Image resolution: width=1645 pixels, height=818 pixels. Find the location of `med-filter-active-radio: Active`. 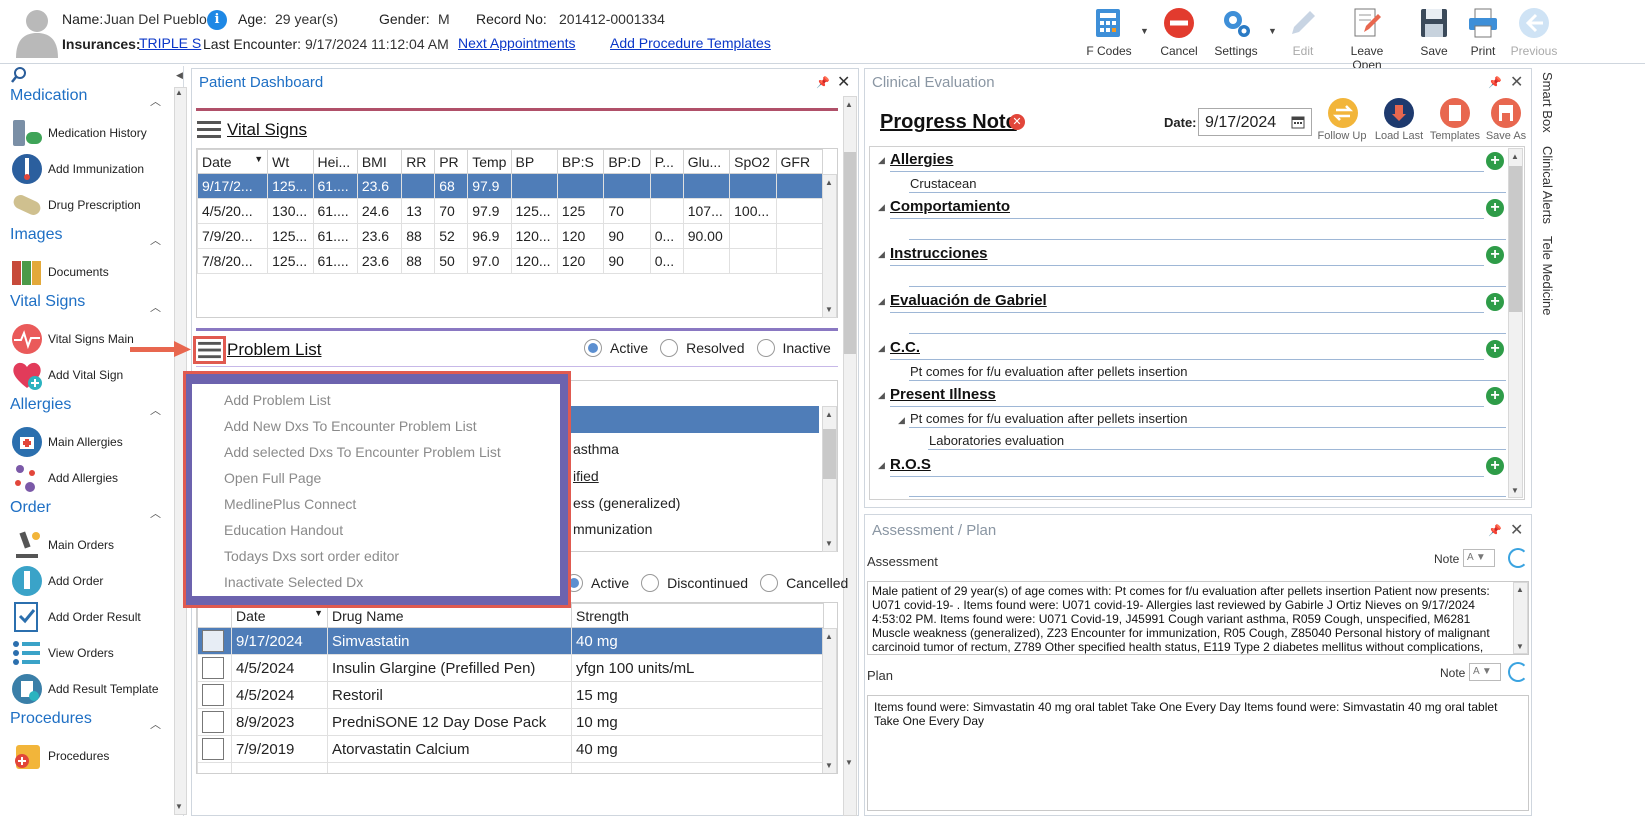

med-filter-active-radio: Active is located at coordinates (597, 583).